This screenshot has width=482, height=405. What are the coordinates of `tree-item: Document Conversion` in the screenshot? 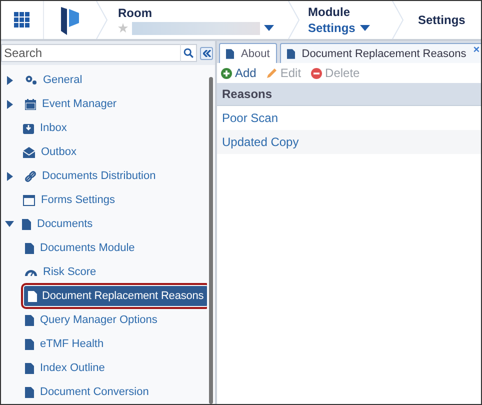 It's located at (87, 392).